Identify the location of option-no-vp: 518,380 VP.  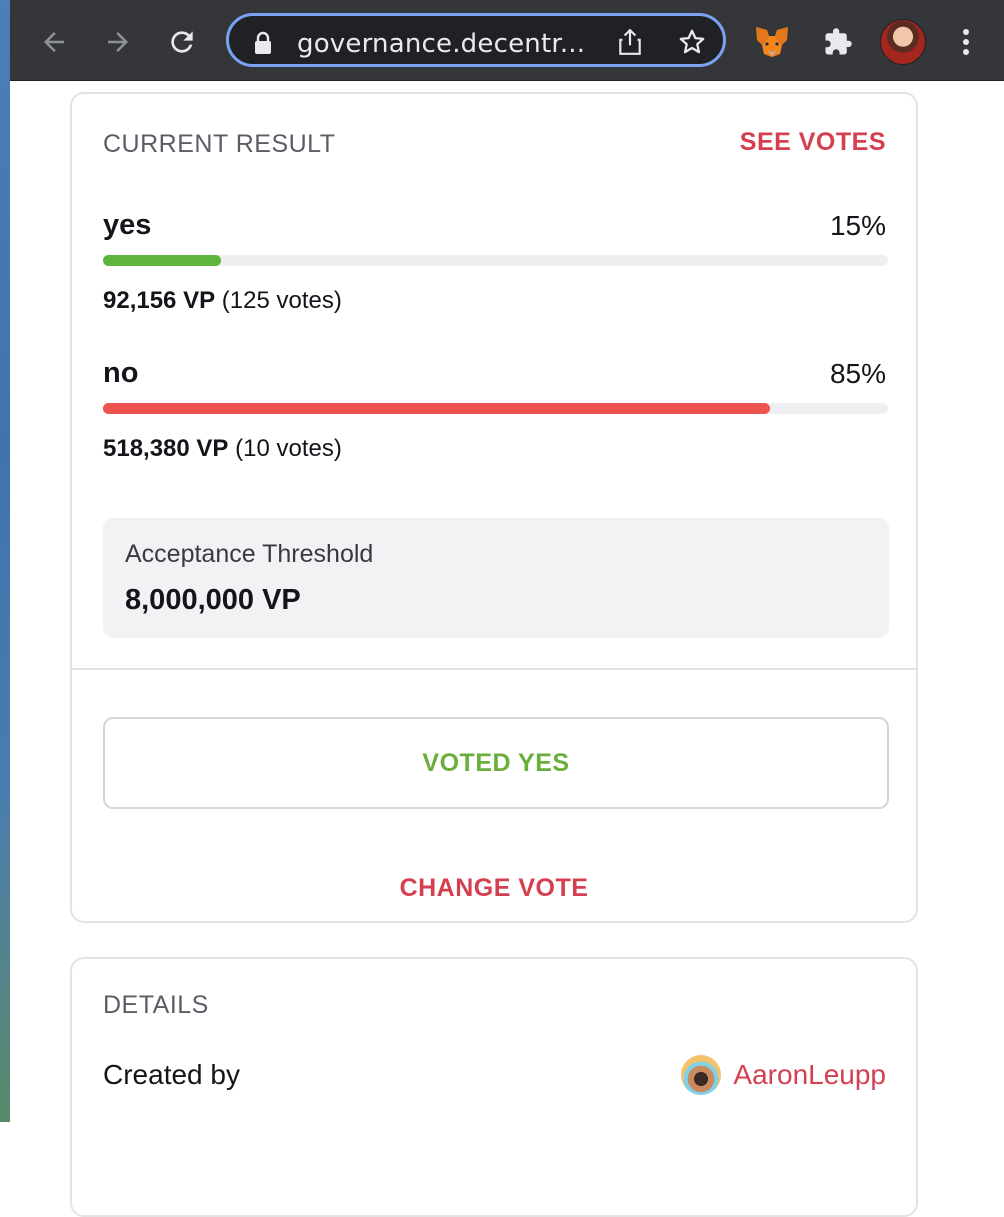
(166, 448).